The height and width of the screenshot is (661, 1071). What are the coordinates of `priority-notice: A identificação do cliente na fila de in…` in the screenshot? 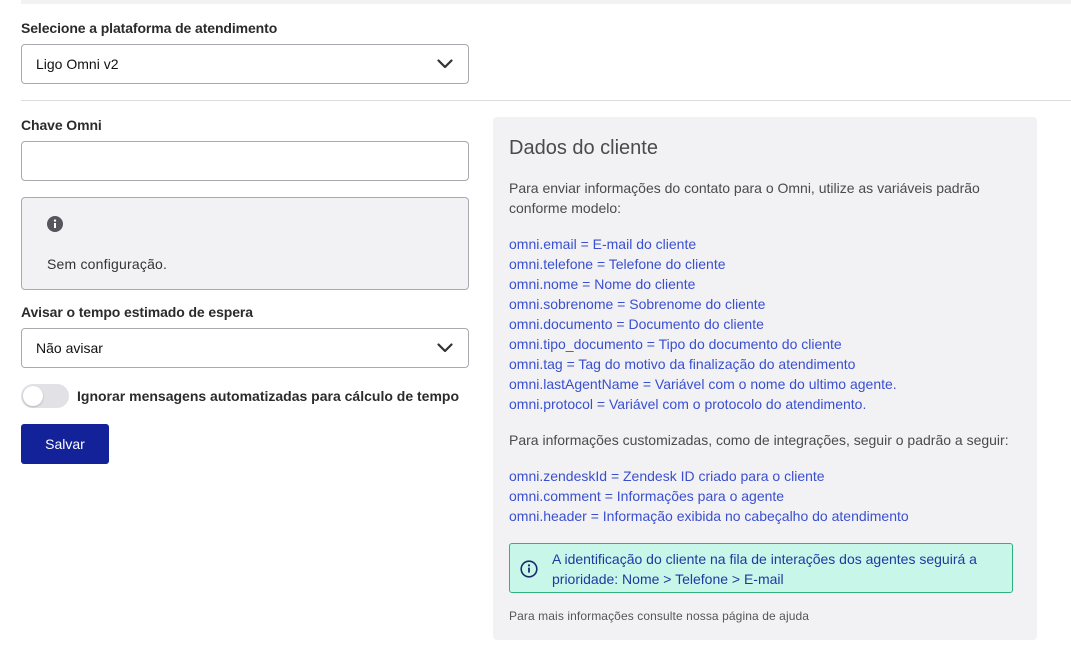 It's located at (761, 568).